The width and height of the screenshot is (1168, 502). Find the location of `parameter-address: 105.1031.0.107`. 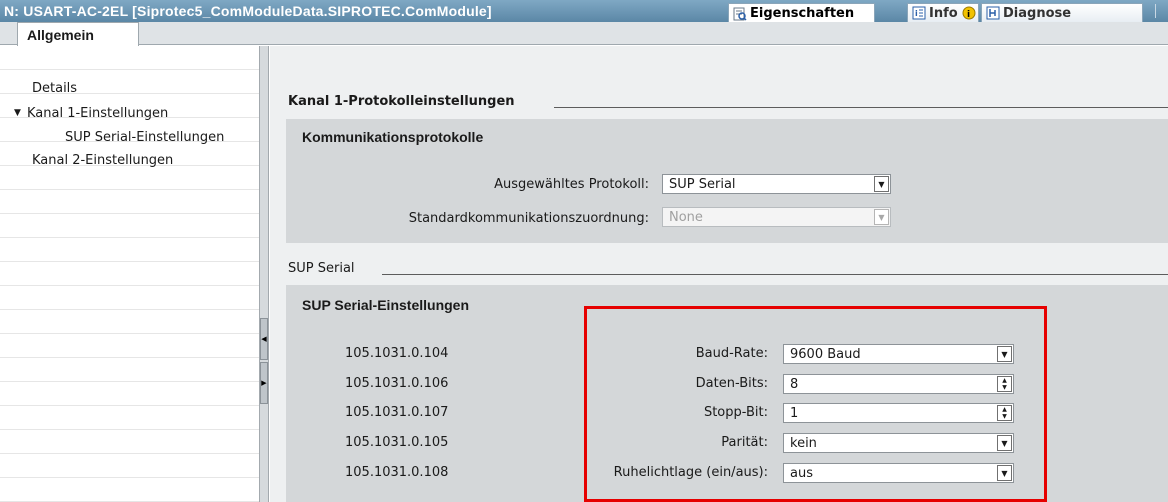

parameter-address: 105.1031.0.107 is located at coordinates (397, 412).